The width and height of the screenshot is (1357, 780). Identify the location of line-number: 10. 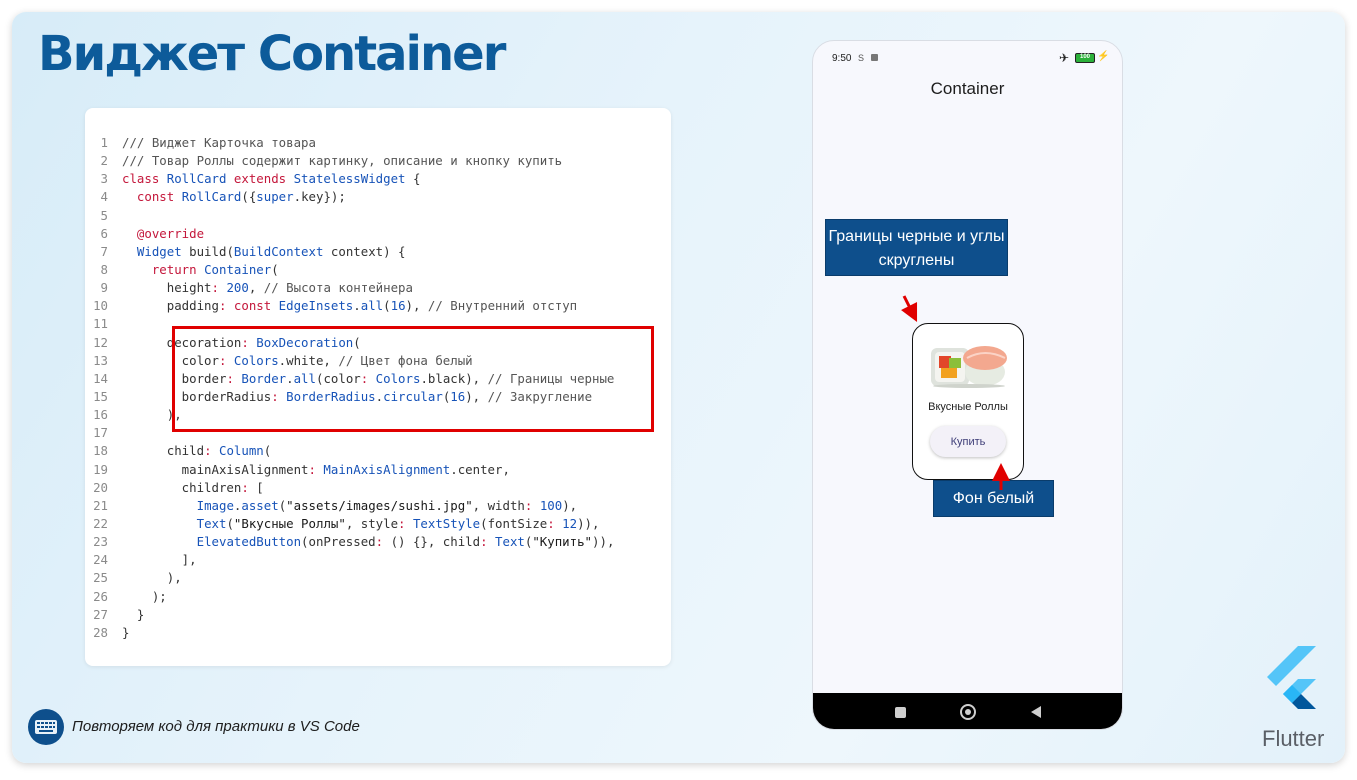
(100, 306).